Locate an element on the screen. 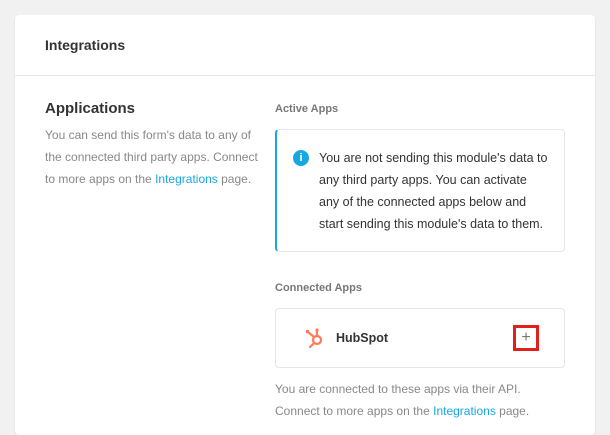 The height and width of the screenshot is (435, 610). add-app-button: + is located at coordinates (526, 338).